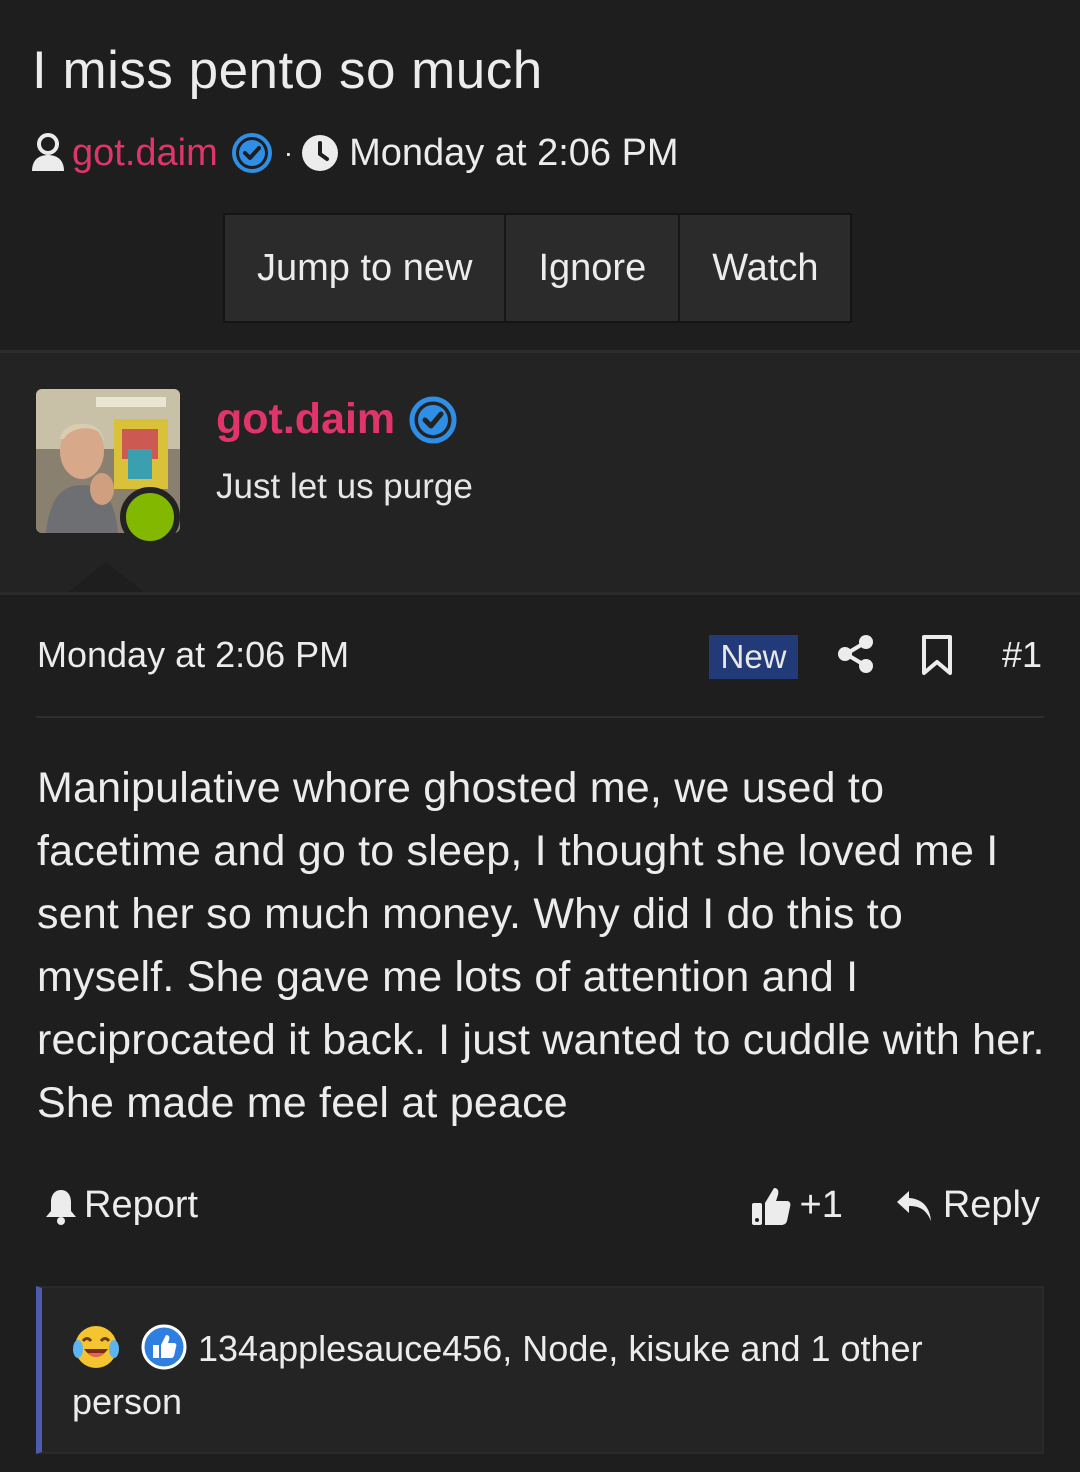  I want to click on ignore-button: Ignore, so click(593, 268).